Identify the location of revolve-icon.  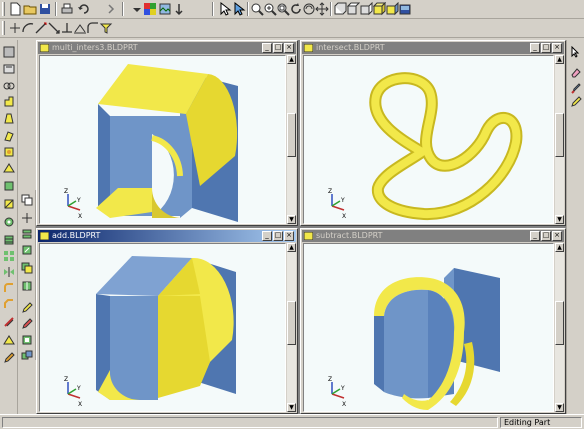
(9, 118).